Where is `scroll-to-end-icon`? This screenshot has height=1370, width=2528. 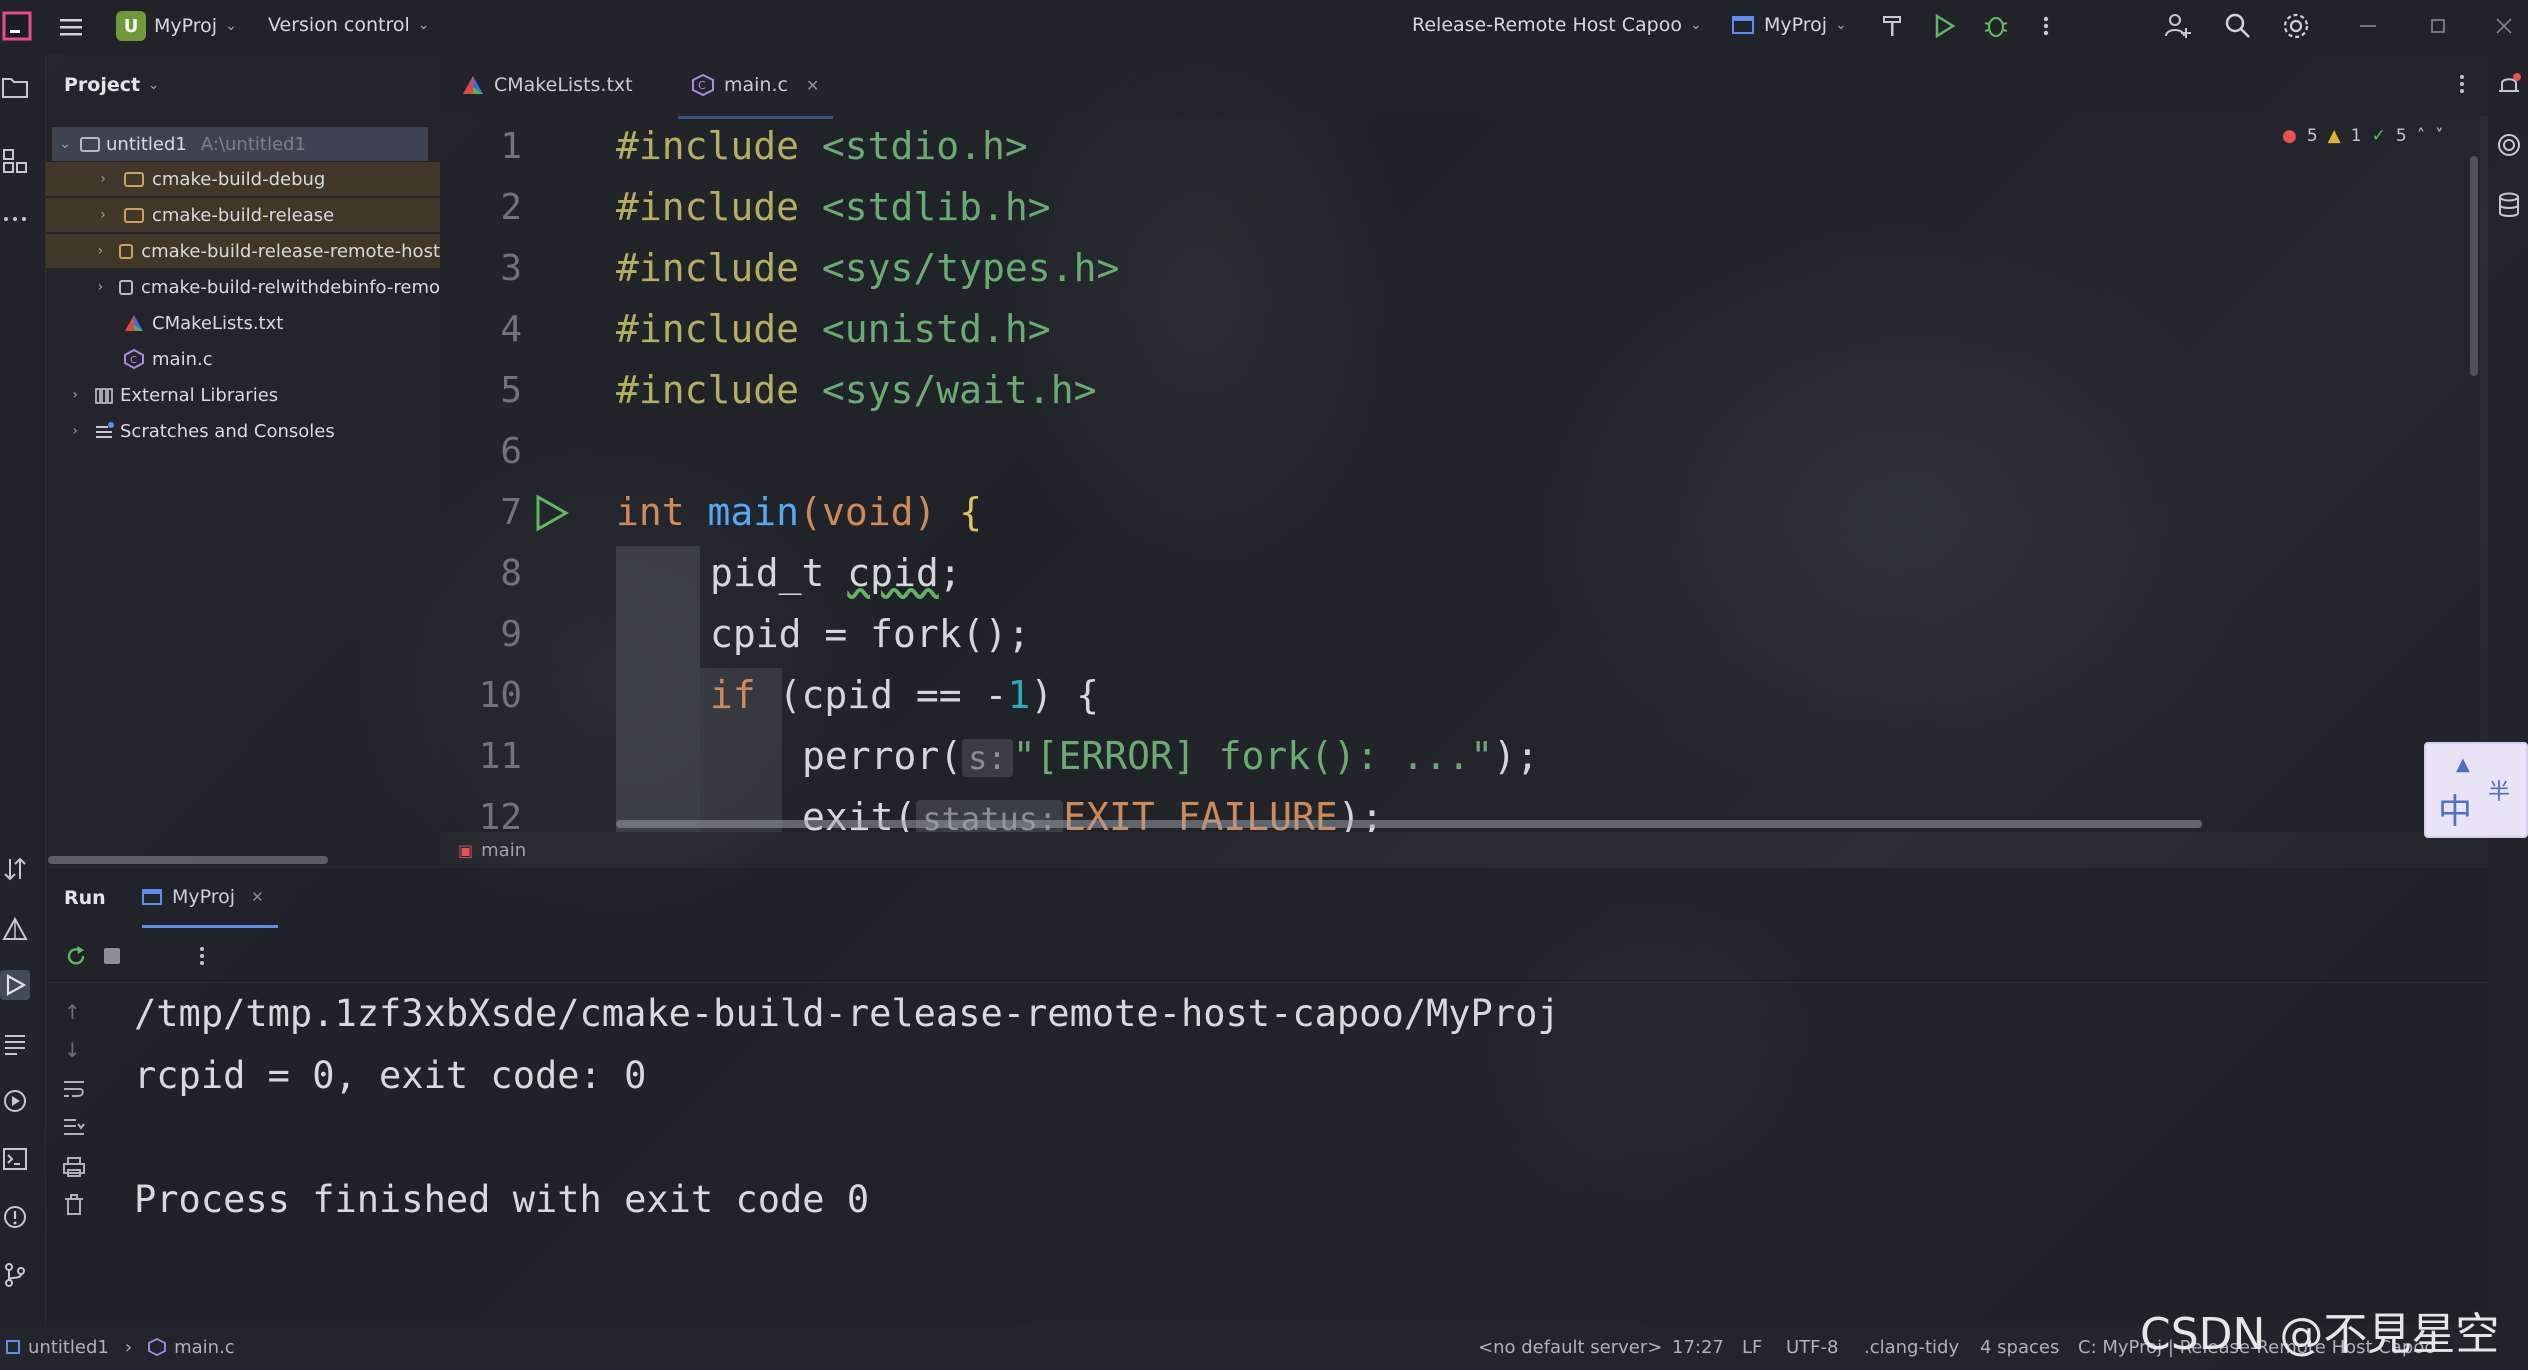 scroll-to-end-icon is located at coordinates (74, 1127).